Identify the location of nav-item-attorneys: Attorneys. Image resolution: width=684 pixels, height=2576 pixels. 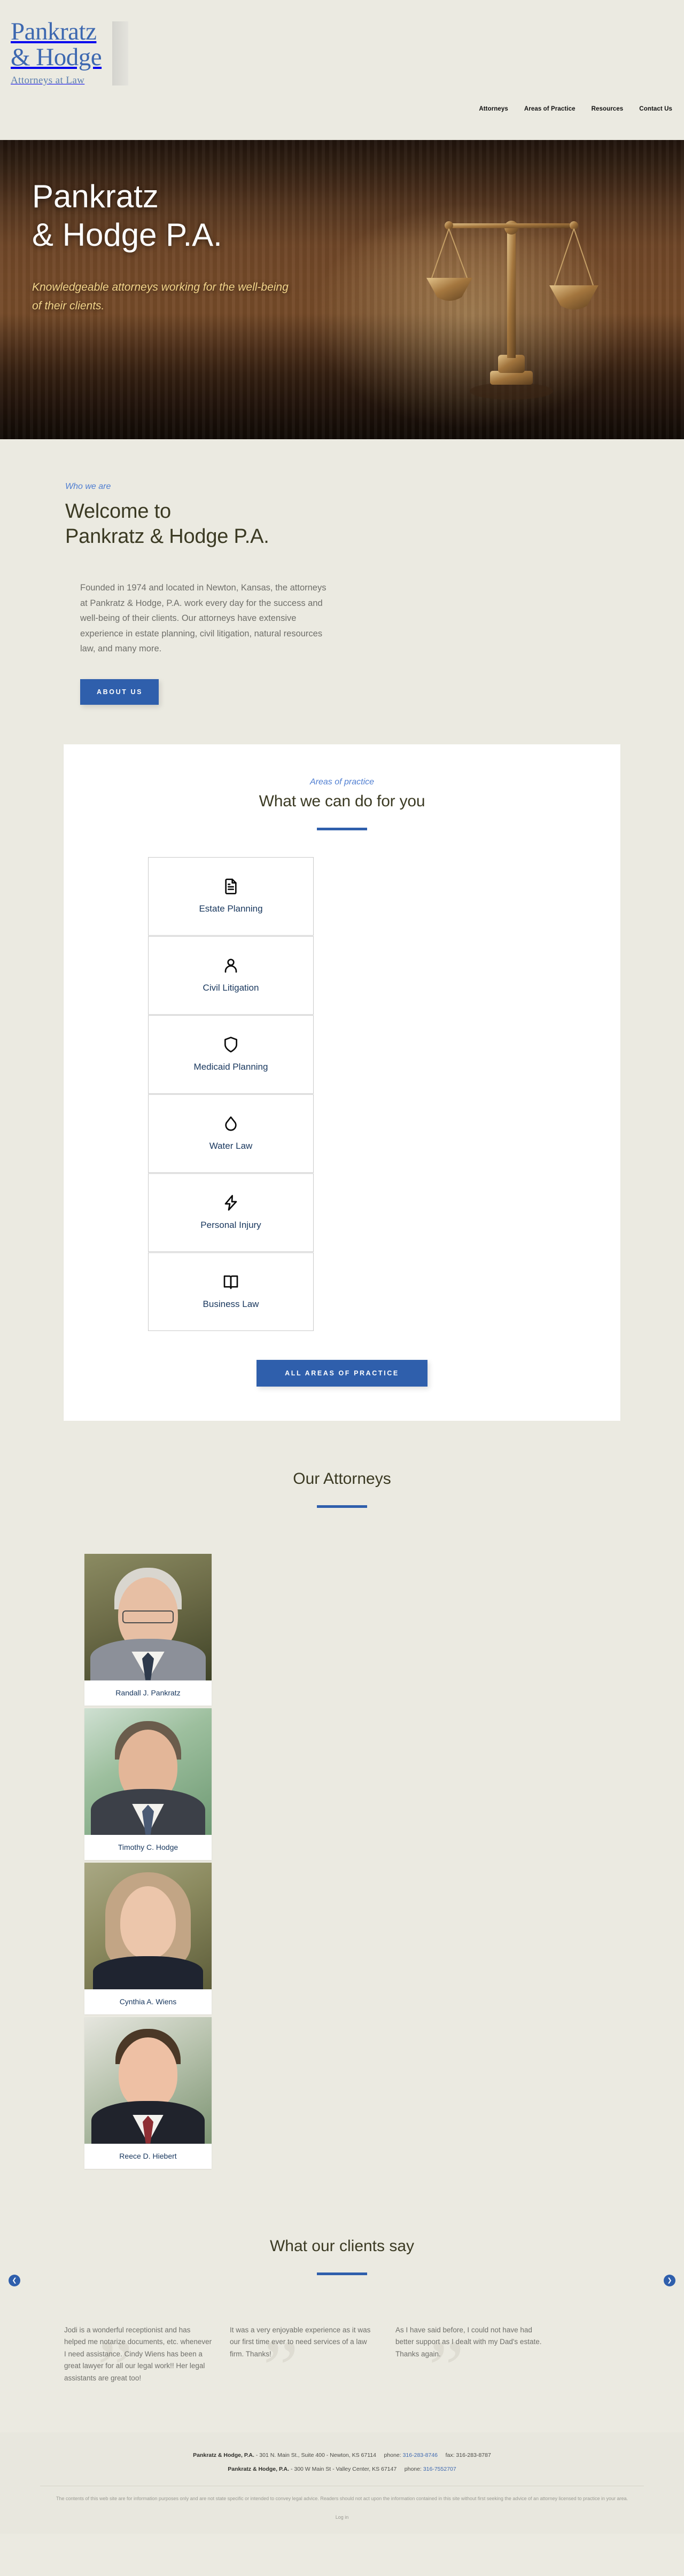
(494, 109).